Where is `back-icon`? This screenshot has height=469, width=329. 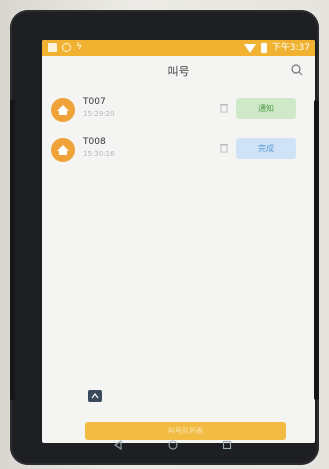
back-icon is located at coordinates (118, 445).